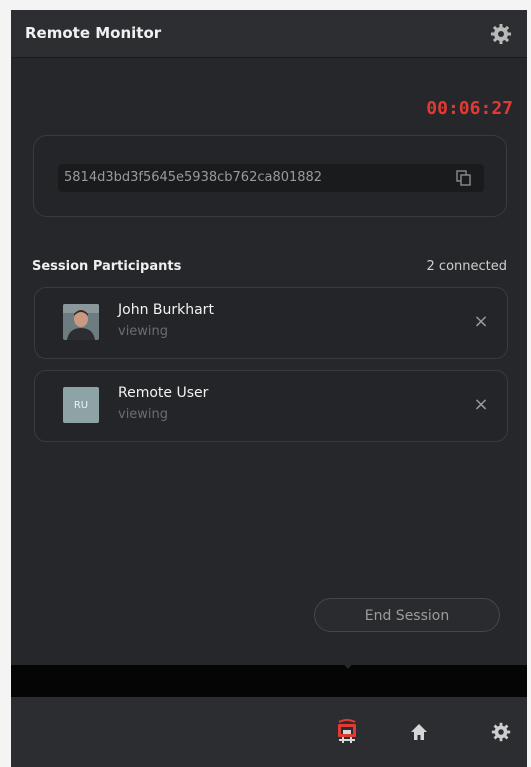 The width and height of the screenshot is (531, 767). What do you see at coordinates (193, 177) in the screenshot?
I see `session-id-text: 5814d3bd3f5645e5938cb762ca801882` at bounding box center [193, 177].